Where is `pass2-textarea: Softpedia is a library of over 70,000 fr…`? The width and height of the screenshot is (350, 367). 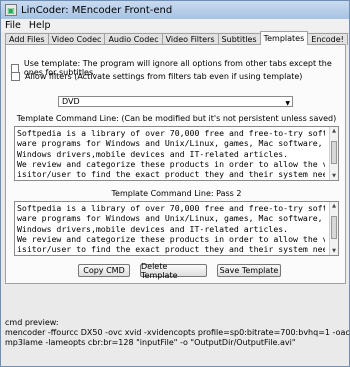
pass2-textarea: Softpedia is a library of over 70,000 fr… is located at coordinates (176, 228).